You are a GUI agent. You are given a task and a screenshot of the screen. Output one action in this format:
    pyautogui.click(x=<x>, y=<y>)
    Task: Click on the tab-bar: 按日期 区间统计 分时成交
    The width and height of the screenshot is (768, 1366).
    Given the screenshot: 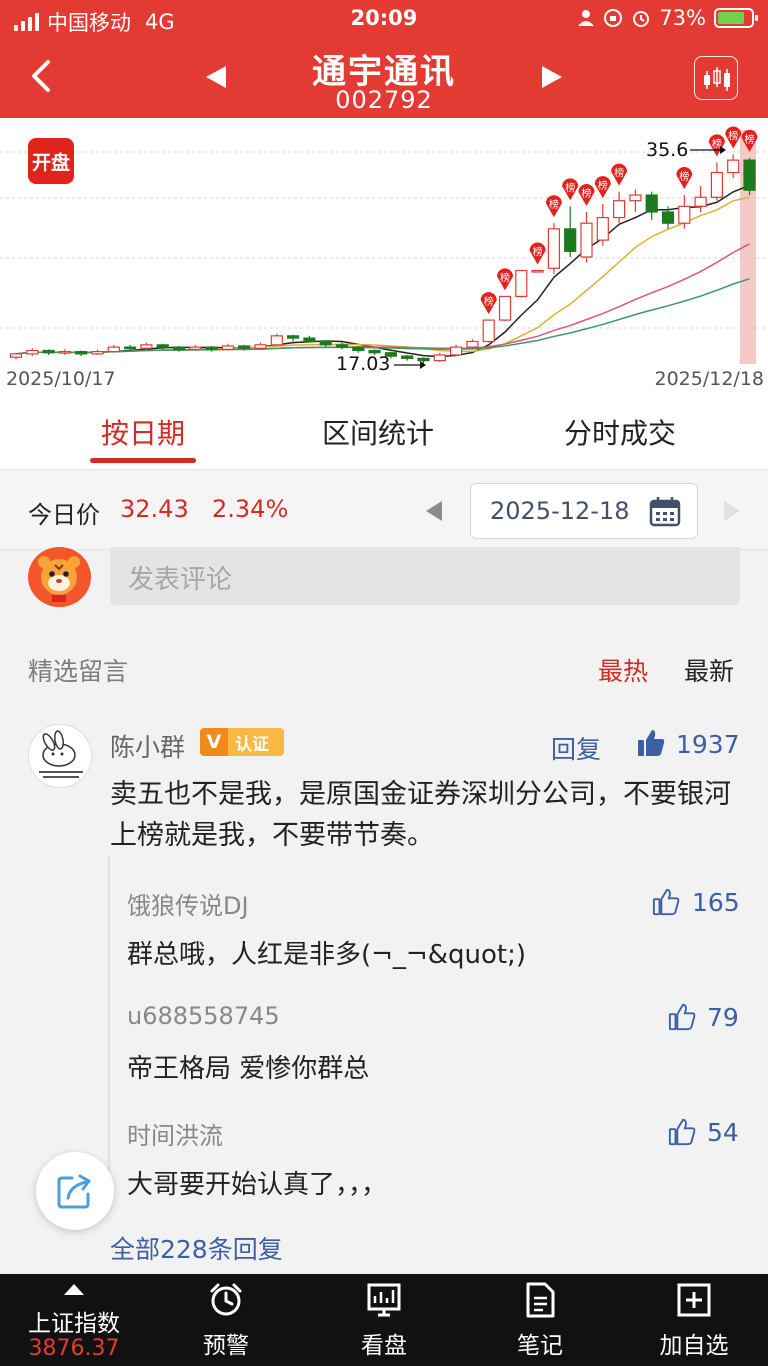 What is the action you would take?
    pyautogui.click(x=384, y=433)
    